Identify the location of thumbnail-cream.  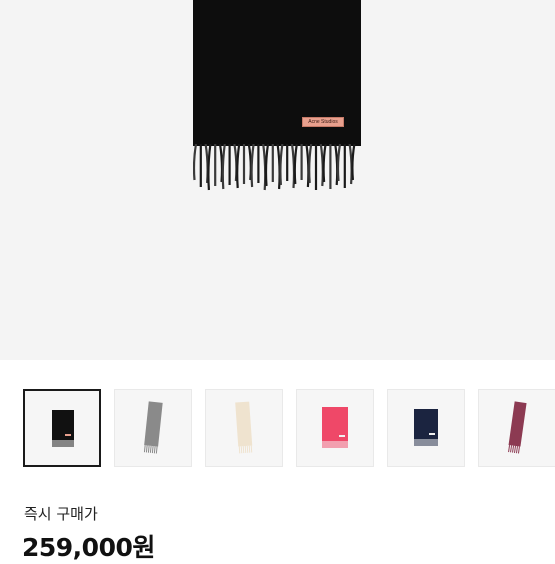
(244, 428).